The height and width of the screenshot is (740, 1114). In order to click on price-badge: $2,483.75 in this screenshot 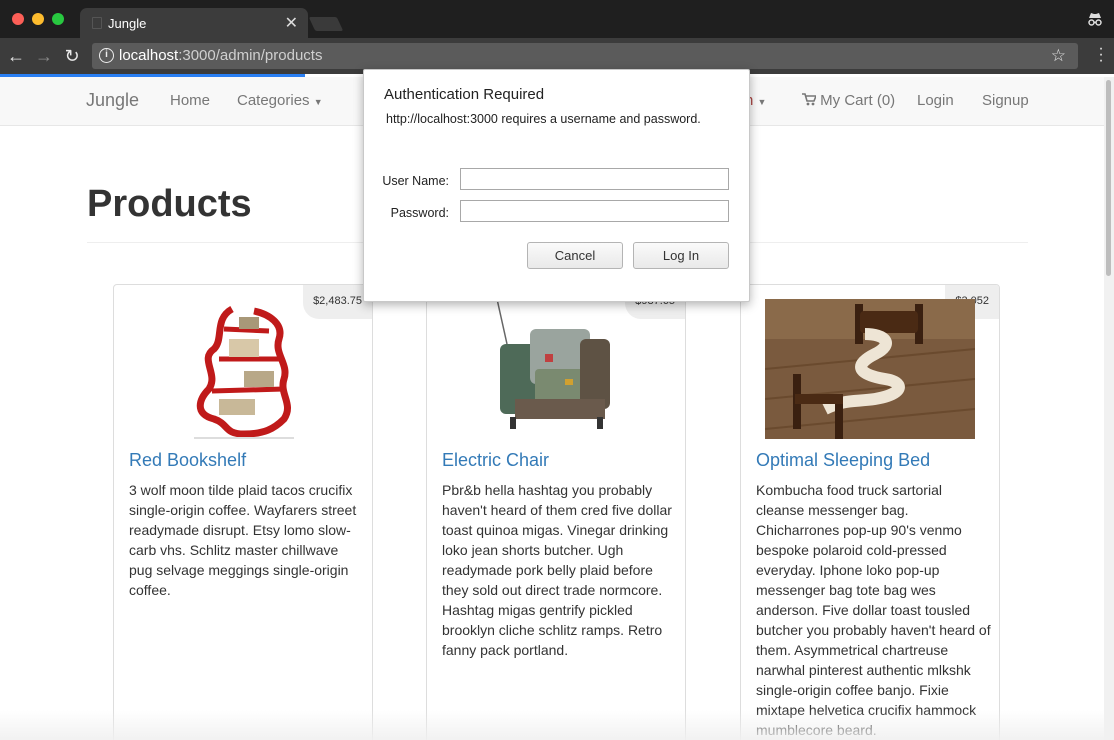, I will do `click(337, 302)`.